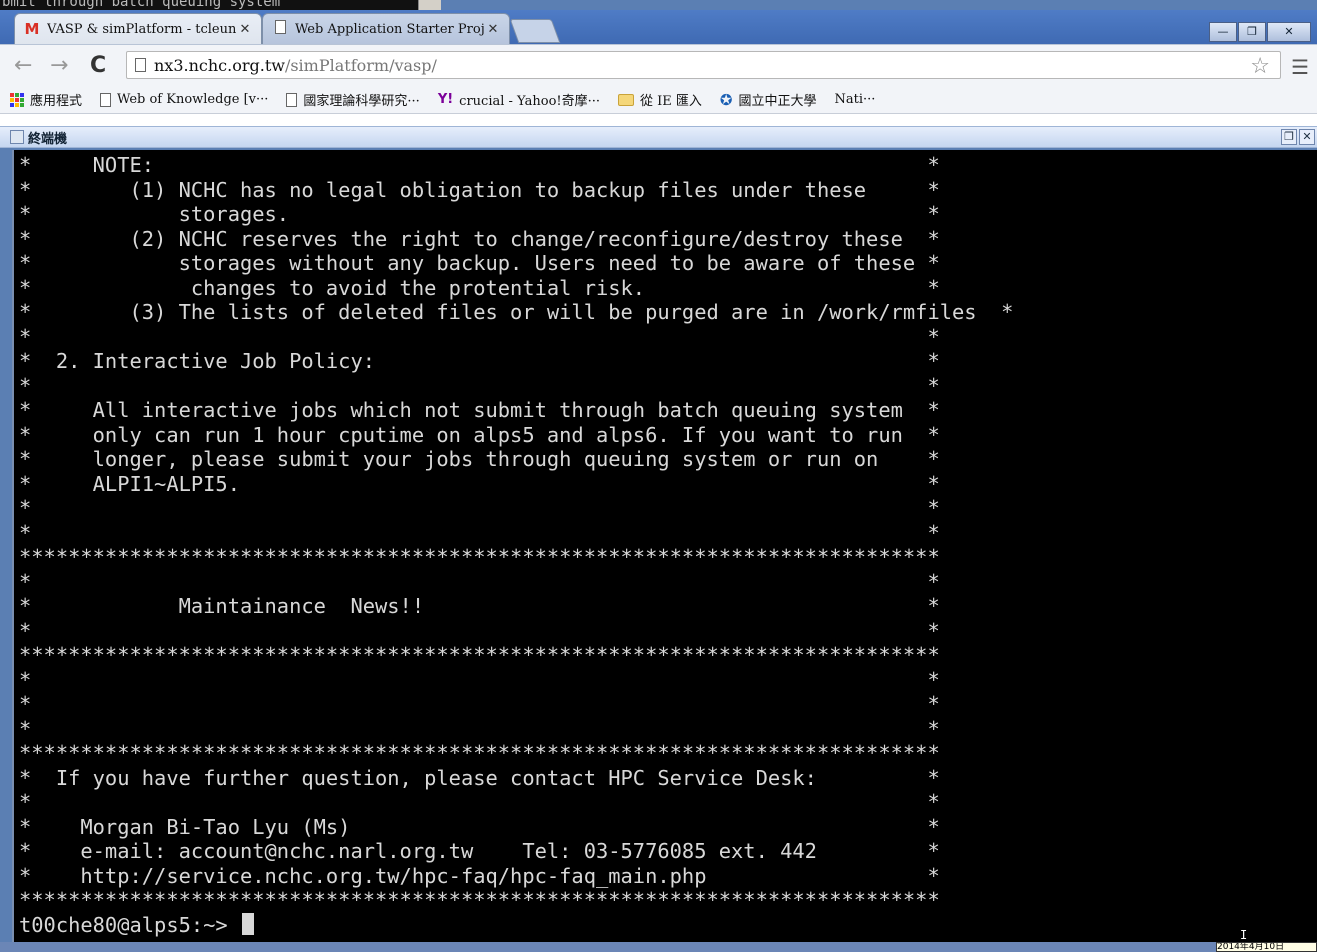 This screenshot has width=1317, height=952. What do you see at coordinates (142, 29) in the screenshot?
I see `tab-title: VASP & simPlatform - tcleun` at bounding box center [142, 29].